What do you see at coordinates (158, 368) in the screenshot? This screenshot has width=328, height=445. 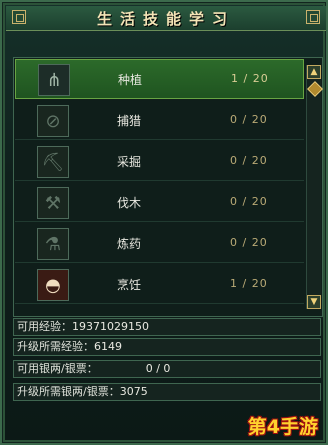 I see `available-silver-value: 0 / 0` at bounding box center [158, 368].